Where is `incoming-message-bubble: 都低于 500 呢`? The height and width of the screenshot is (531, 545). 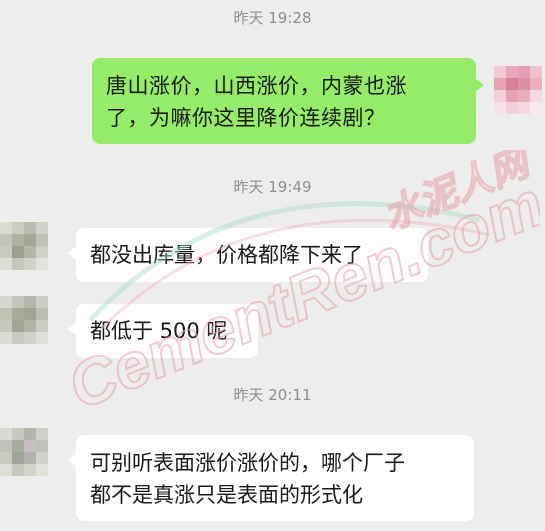
incoming-message-bubble: 都低于 500 呢 is located at coordinates (163, 331).